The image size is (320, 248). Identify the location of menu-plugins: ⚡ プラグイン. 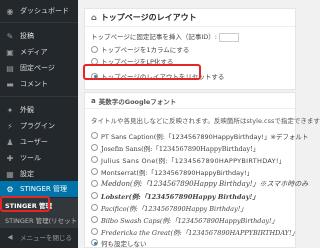
(39, 126).